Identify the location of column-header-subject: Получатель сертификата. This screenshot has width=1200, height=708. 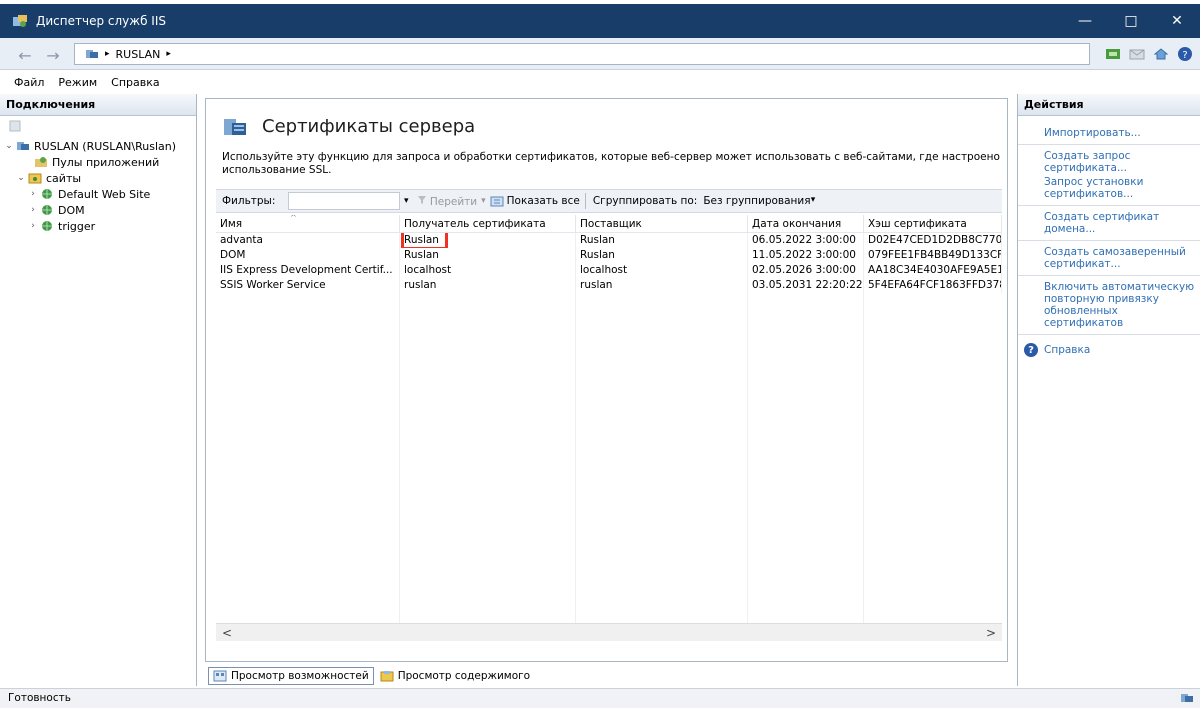
(488, 223).